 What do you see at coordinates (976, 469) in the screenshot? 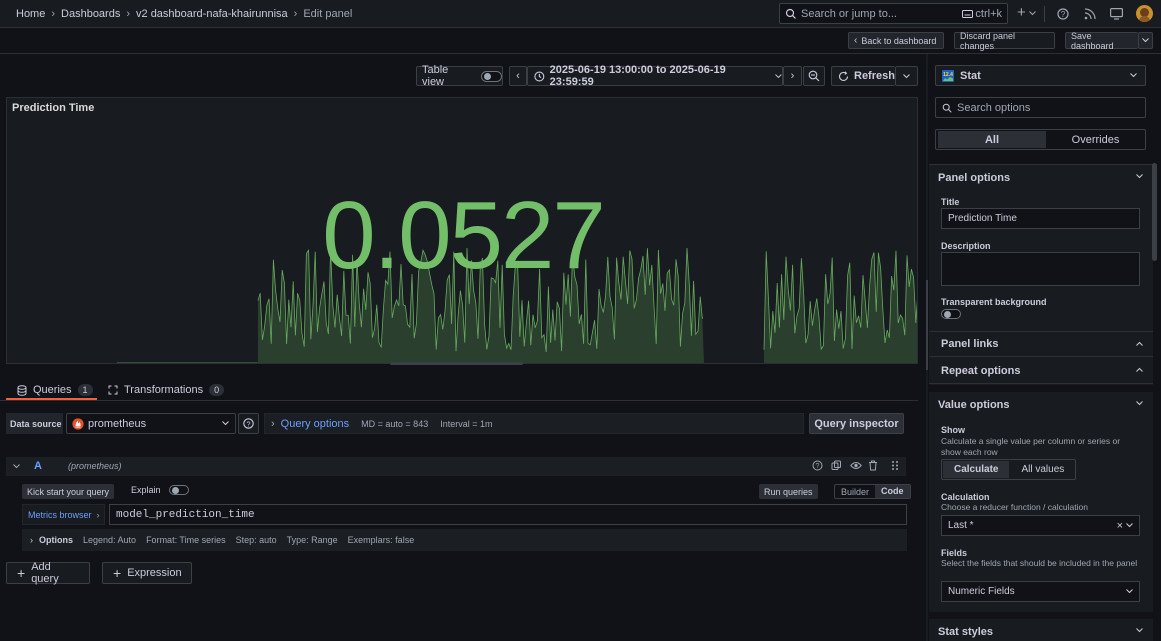
I see `show-calculate-option: Calculate` at bounding box center [976, 469].